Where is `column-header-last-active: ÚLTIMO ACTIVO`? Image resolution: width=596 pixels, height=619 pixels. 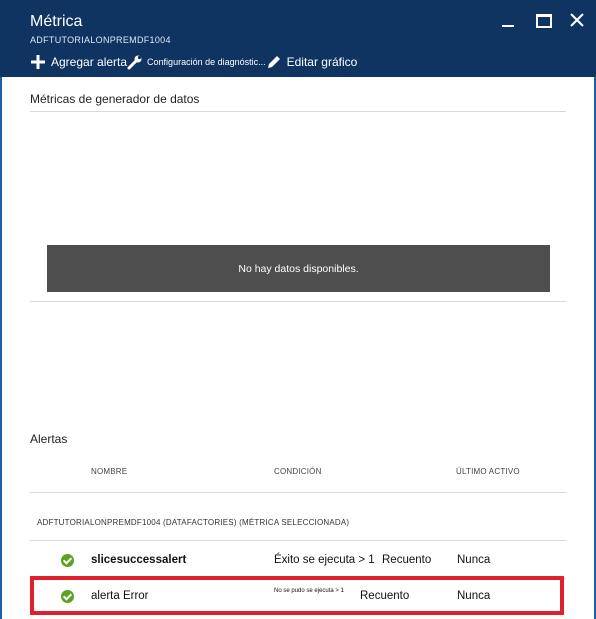
column-header-last-active: ÚLTIMO ACTIVO is located at coordinates (488, 471).